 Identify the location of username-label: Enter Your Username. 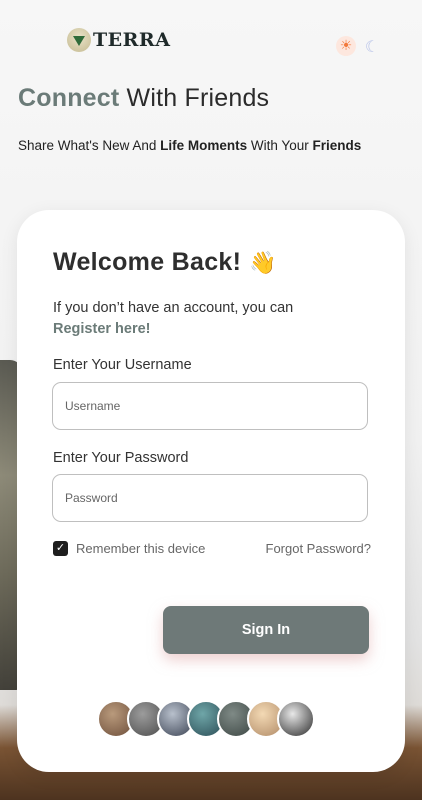
(122, 365).